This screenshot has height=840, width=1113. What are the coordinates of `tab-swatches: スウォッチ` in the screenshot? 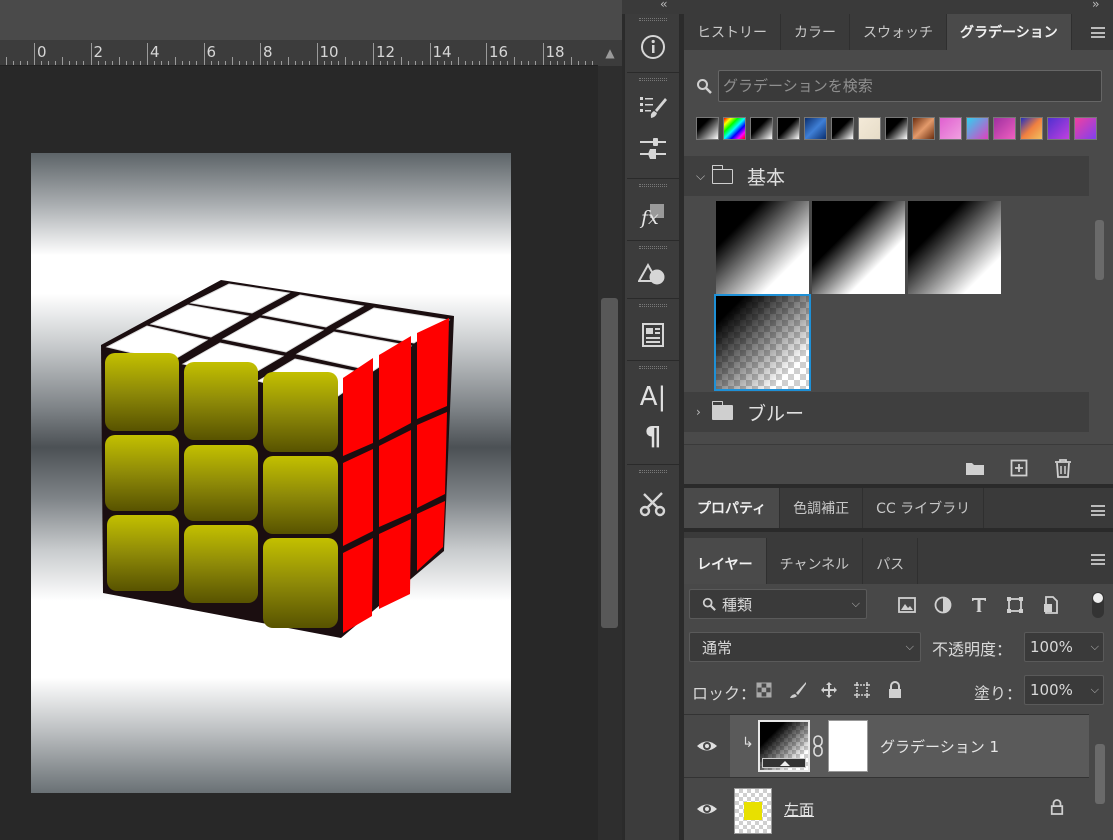 It's located at (898, 32).